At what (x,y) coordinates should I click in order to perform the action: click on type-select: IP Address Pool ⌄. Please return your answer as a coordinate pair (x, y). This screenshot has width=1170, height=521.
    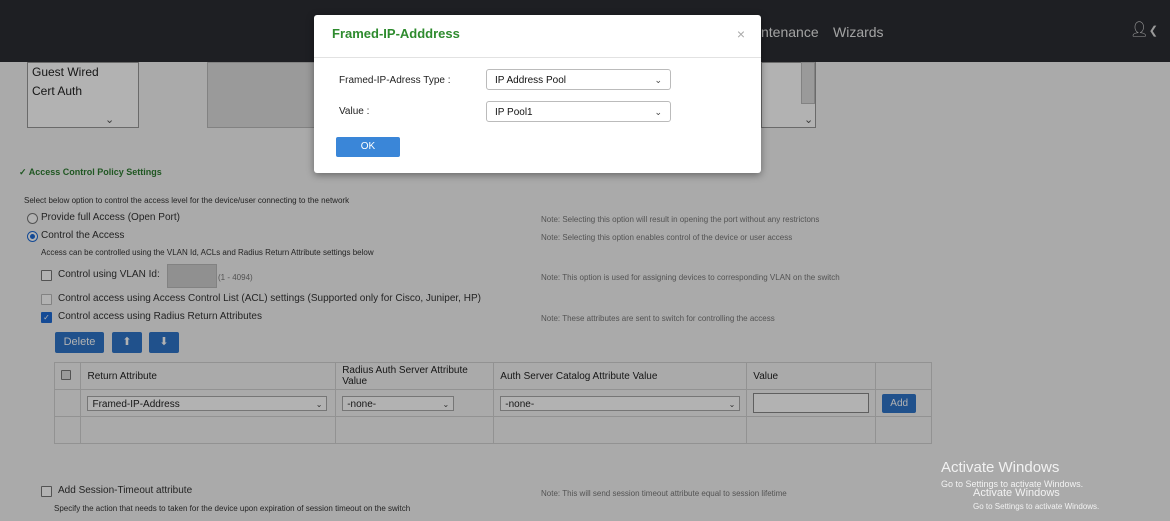
    Looking at the image, I should click on (578, 79).